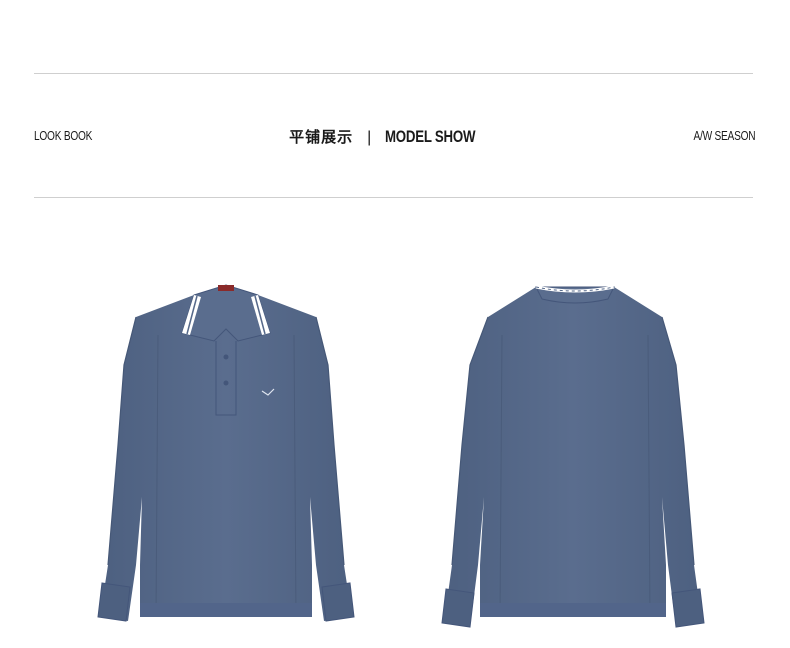 The height and width of the screenshot is (648, 790). I want to click on season-label: A/W SEASON, so click(724, 135).